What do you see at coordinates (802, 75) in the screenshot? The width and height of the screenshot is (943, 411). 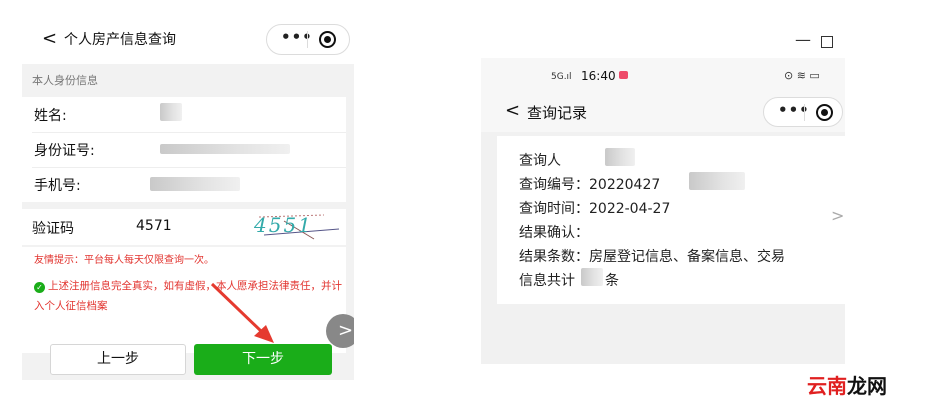 I see `status-icons: ⊙ ≋ ▭` at bounding box center [802, 75].